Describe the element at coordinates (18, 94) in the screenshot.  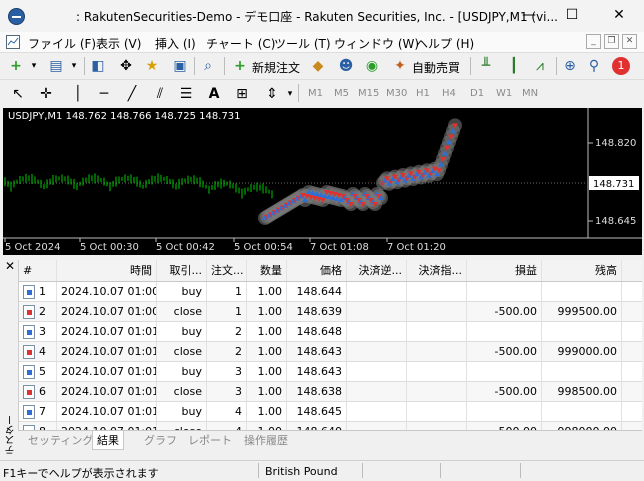
I see `cursor-icon: ↖` at that location.